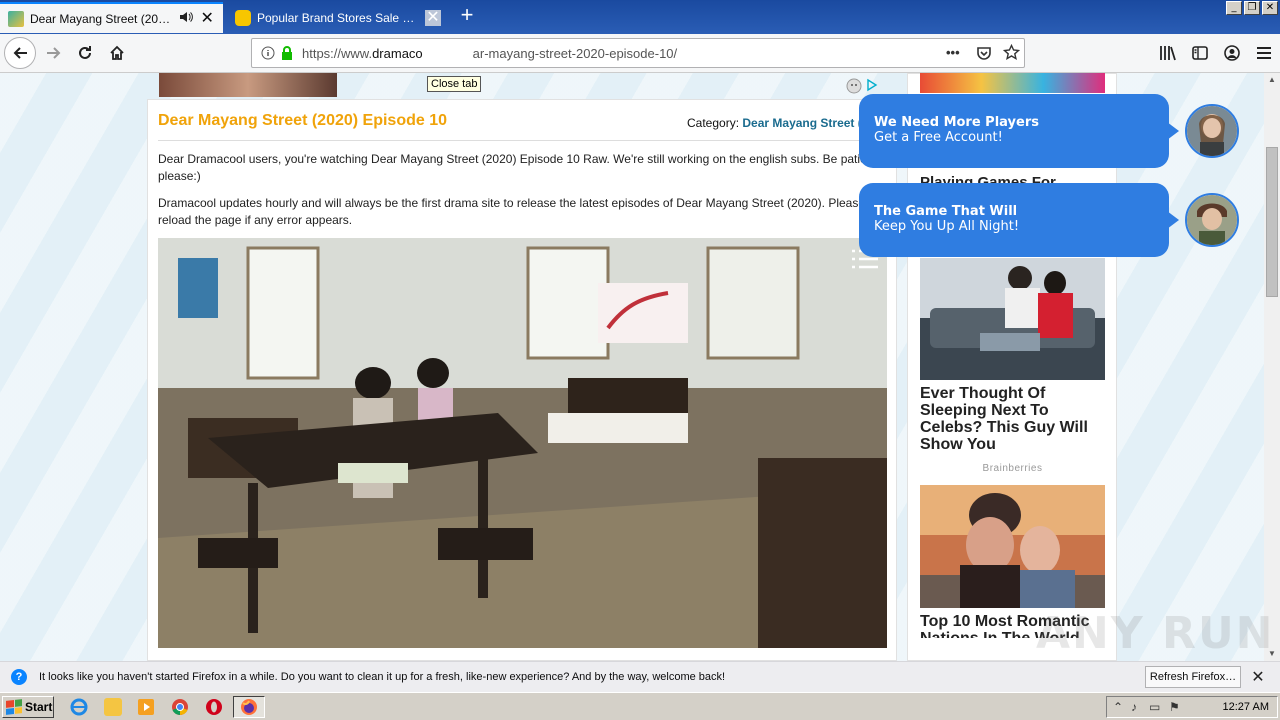  I want to click on volume-icon: ♪, so click(1134, 707).